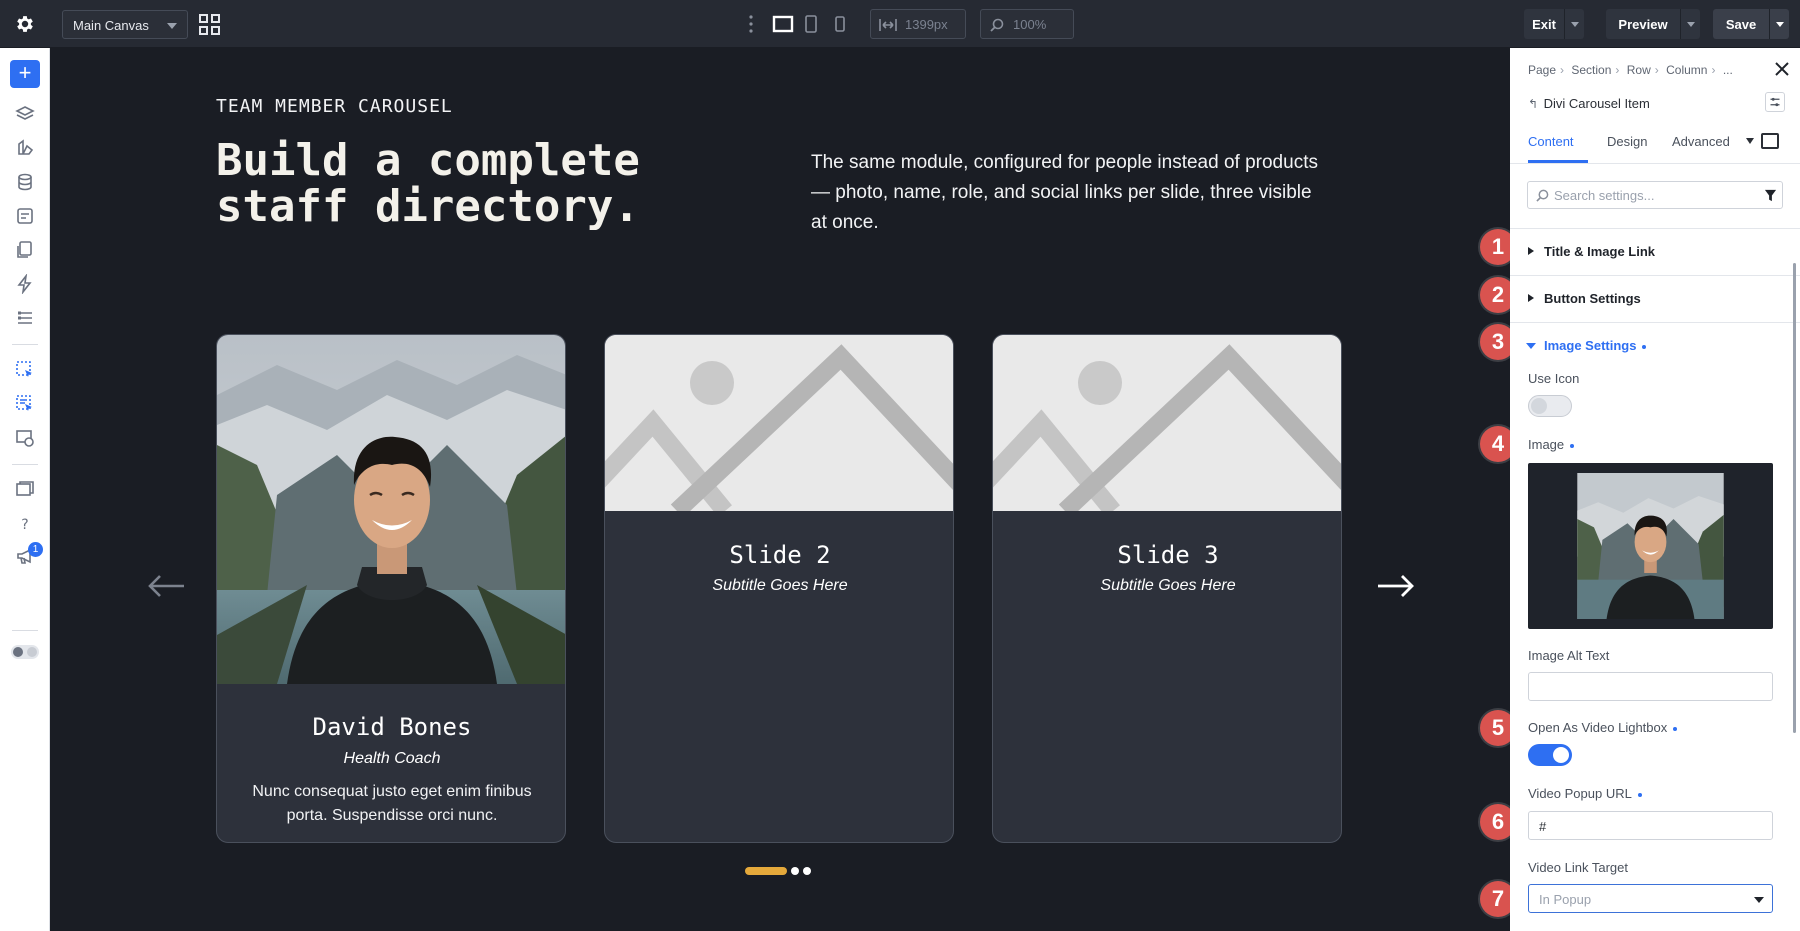 This screenshot has height=931, width=1800. I want to click on use-icon-toggle, so click(1550, 406).